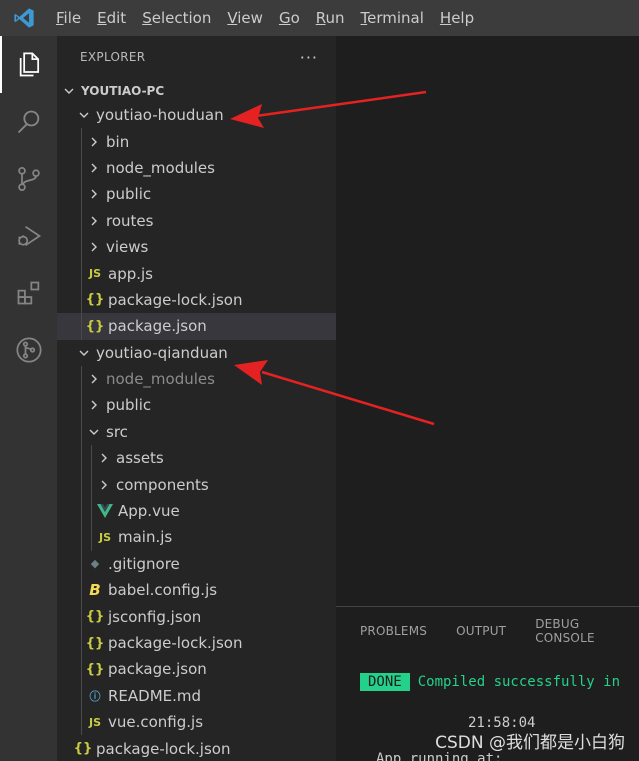 This screenshot has width=639, height=761. I want to click on explorer-icon, so click(28, 64).